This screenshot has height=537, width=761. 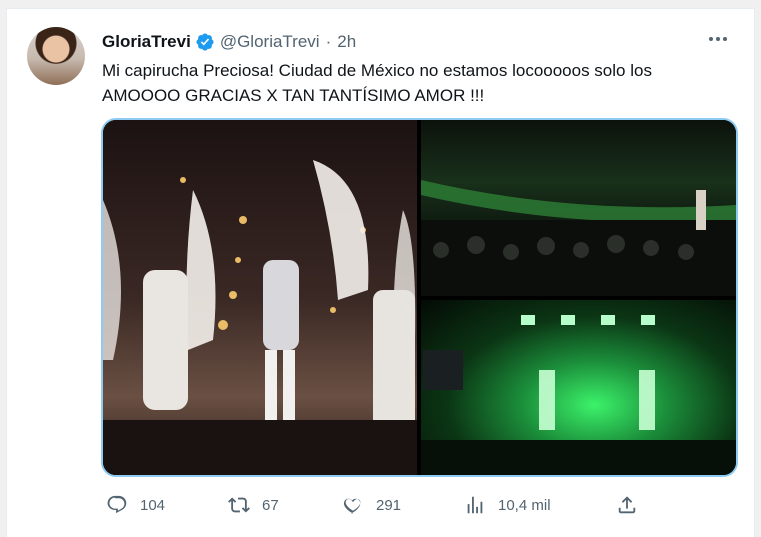 I want to click on retweet-count: 67, so click(x=270, y=505).